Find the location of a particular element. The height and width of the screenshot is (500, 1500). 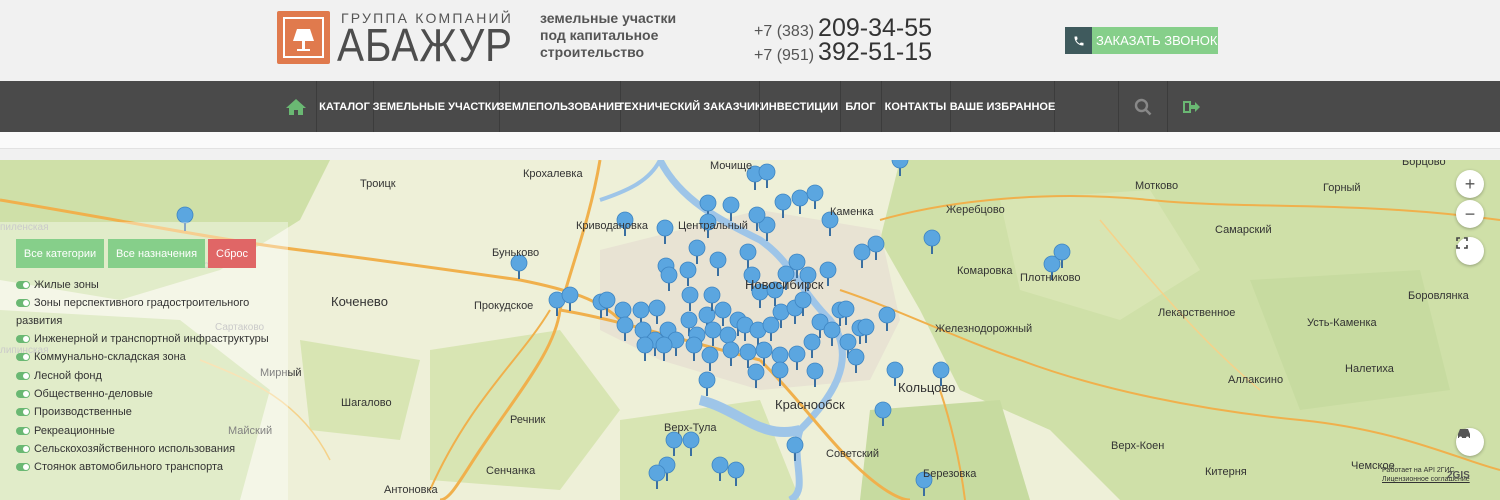

search-icon is located at coordinates (1143, 106).